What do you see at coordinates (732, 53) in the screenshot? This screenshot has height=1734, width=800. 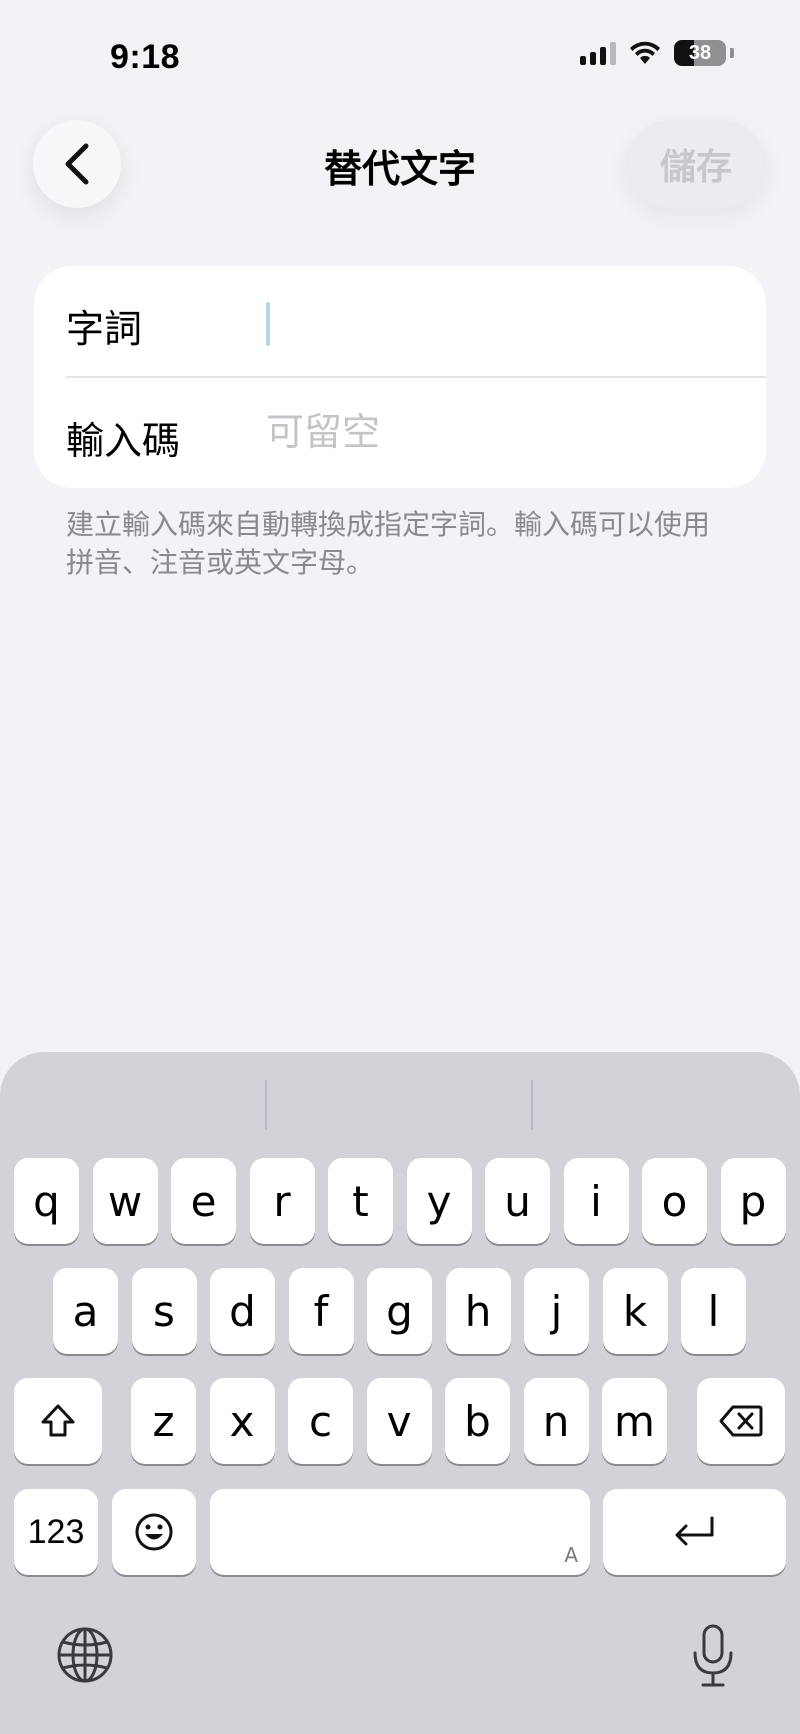 I see `battery-cap` at bounding box center [732, 53].